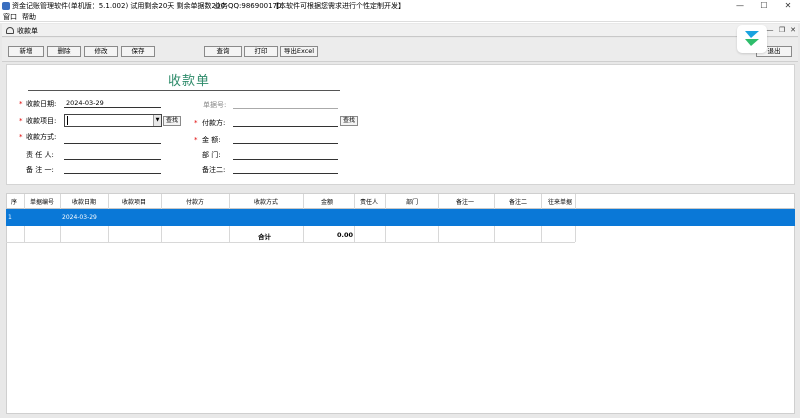  I want to click on amount-label: 金 额:, so click(211, 140).